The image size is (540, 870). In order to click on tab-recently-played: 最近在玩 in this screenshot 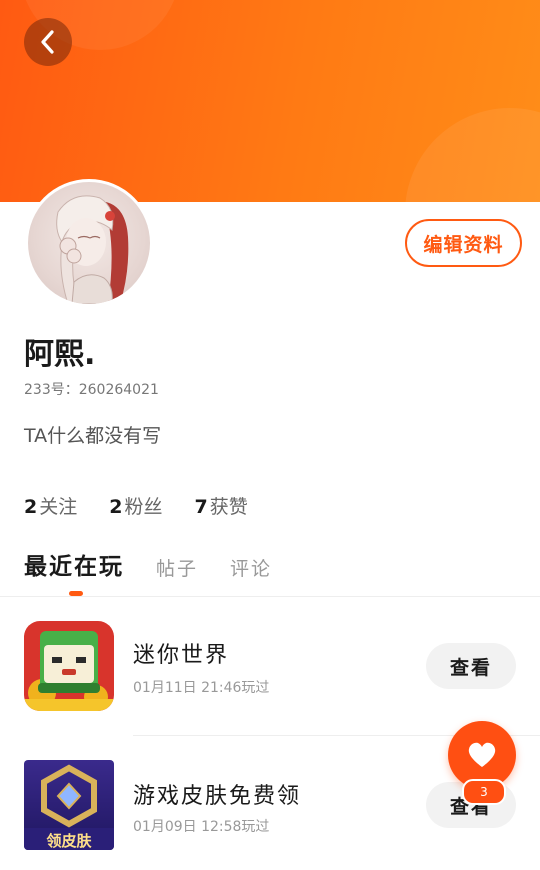, I will do `click(74, 564)`.